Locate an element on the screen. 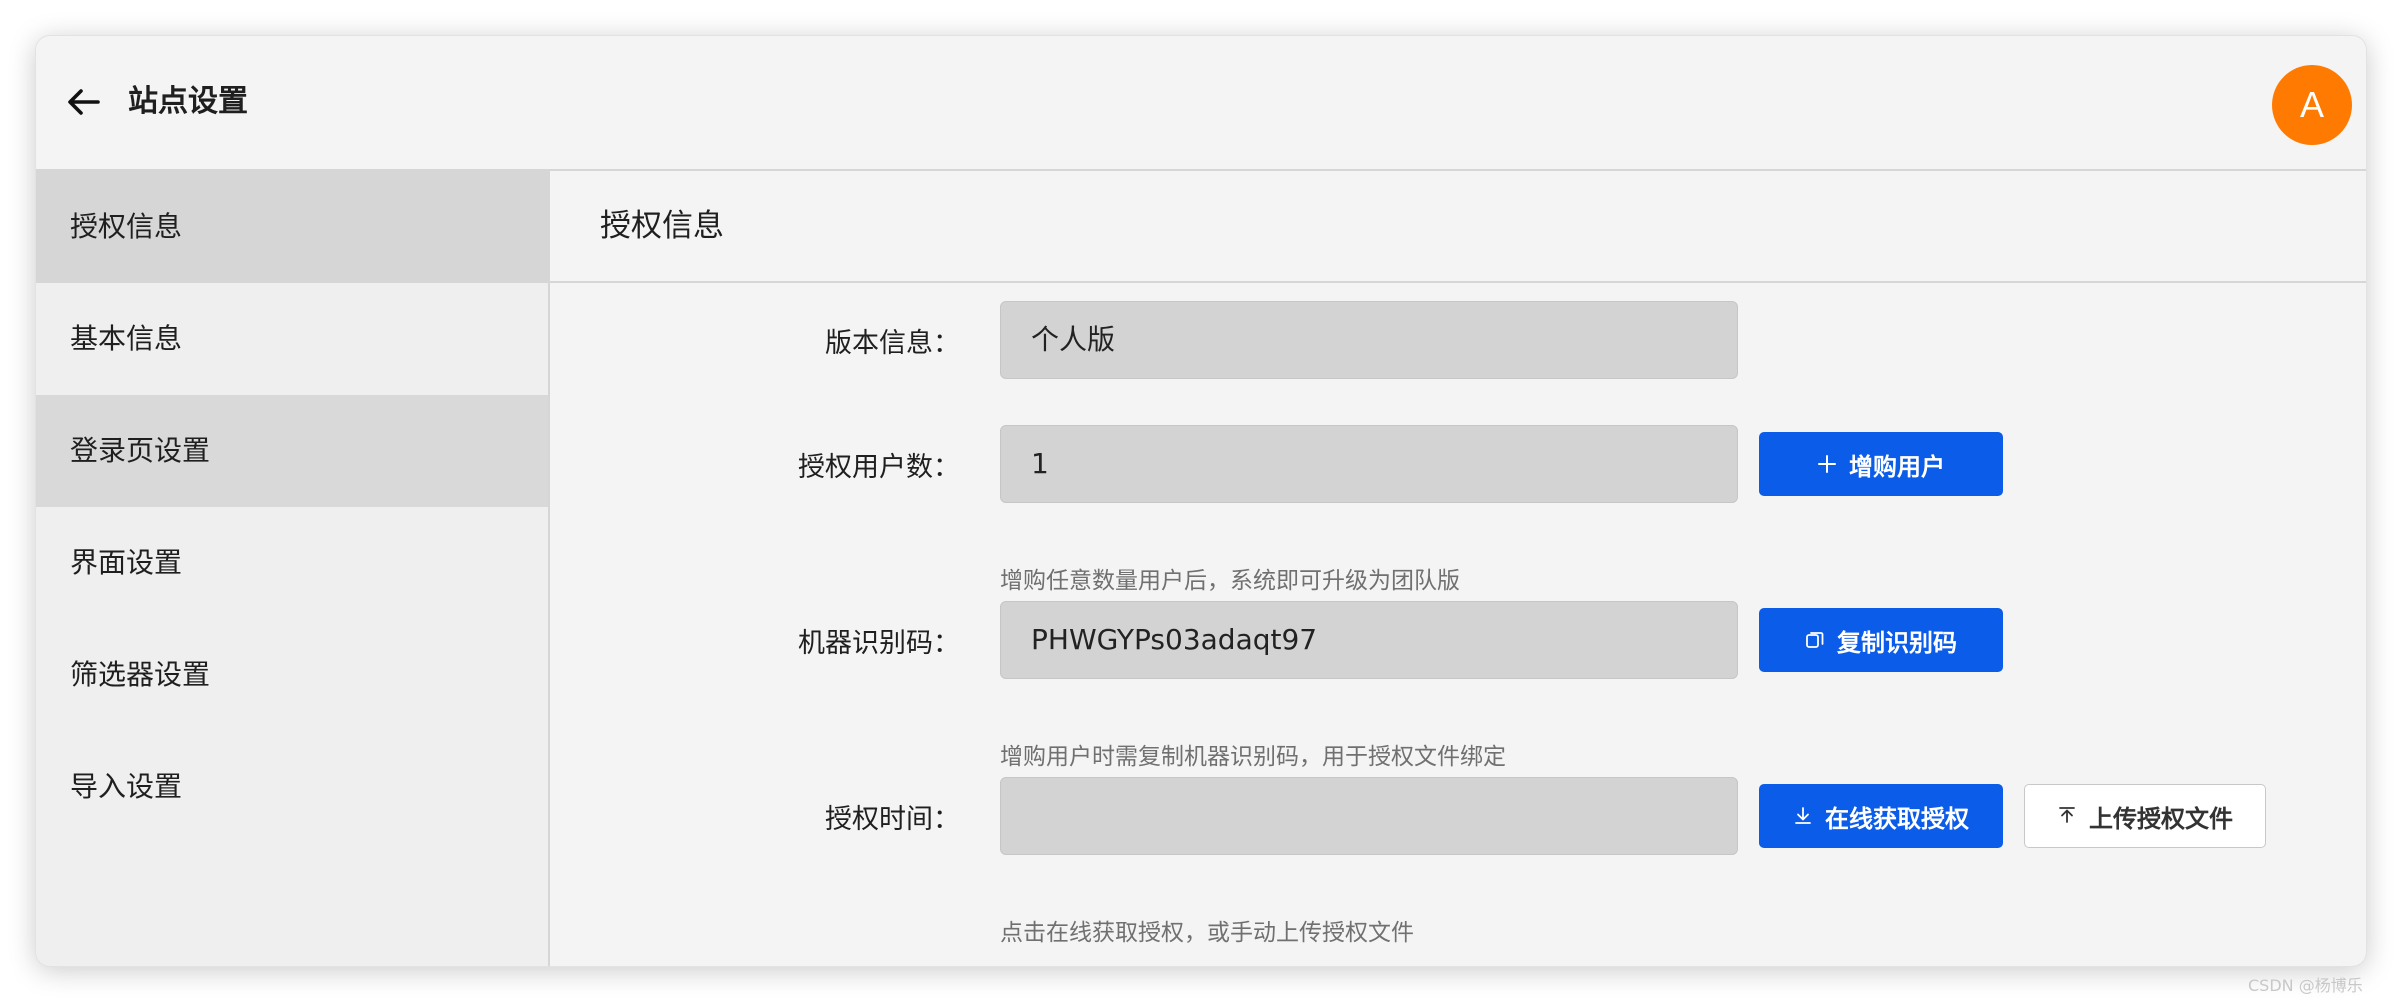 This screenshot has width=2402, height=1002. add-users-button: 增购用户 is located at coordinates (1881, 464).